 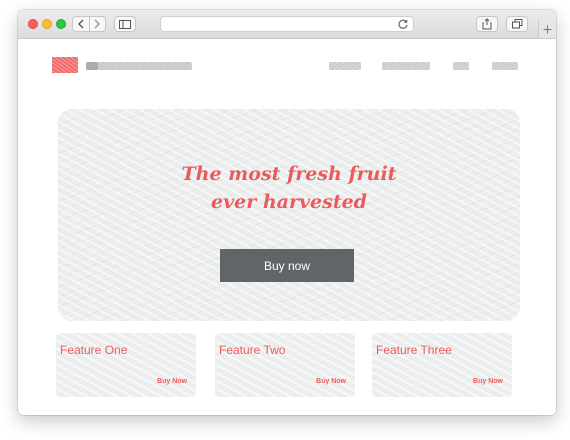 I want to click on site-name-placeholder, so click(x=139, y=66).